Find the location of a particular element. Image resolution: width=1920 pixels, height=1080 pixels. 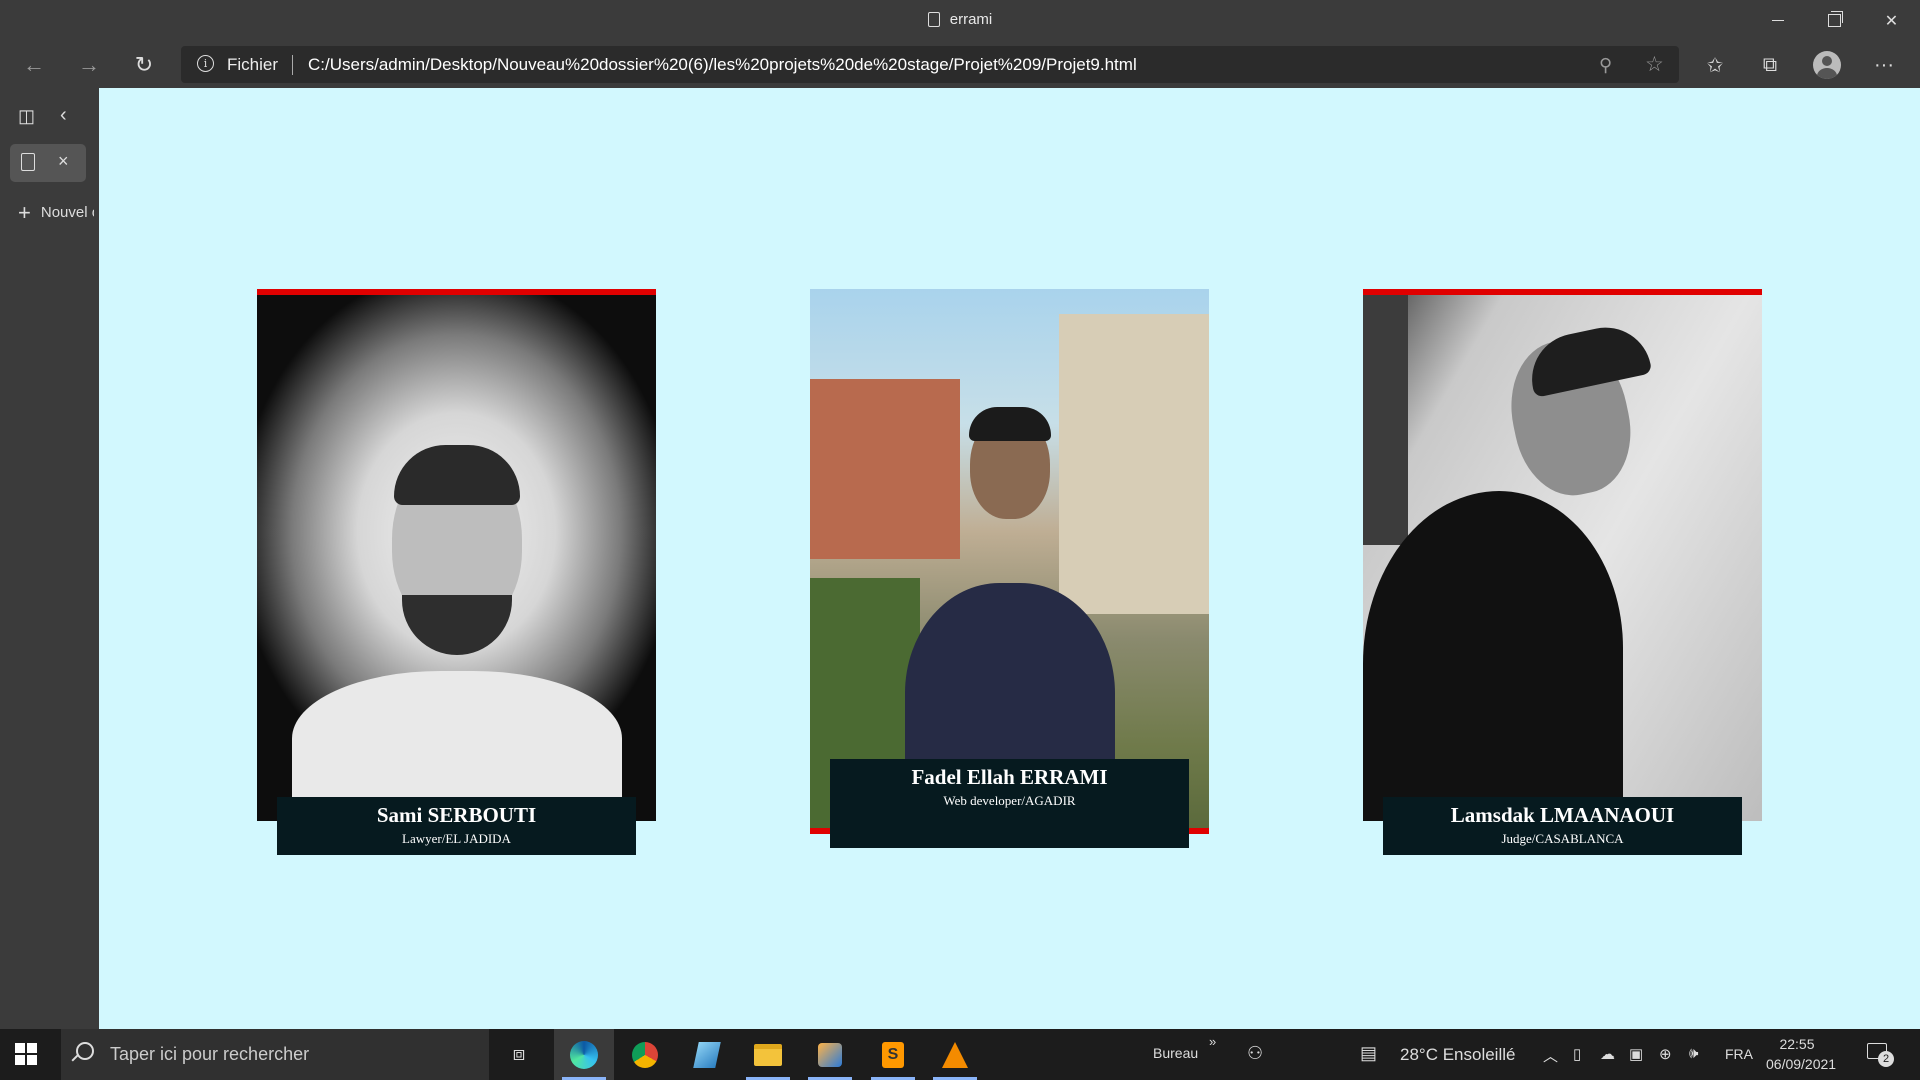

chevron-up-icon: ︿ is located at coordinates (1550, 1055).